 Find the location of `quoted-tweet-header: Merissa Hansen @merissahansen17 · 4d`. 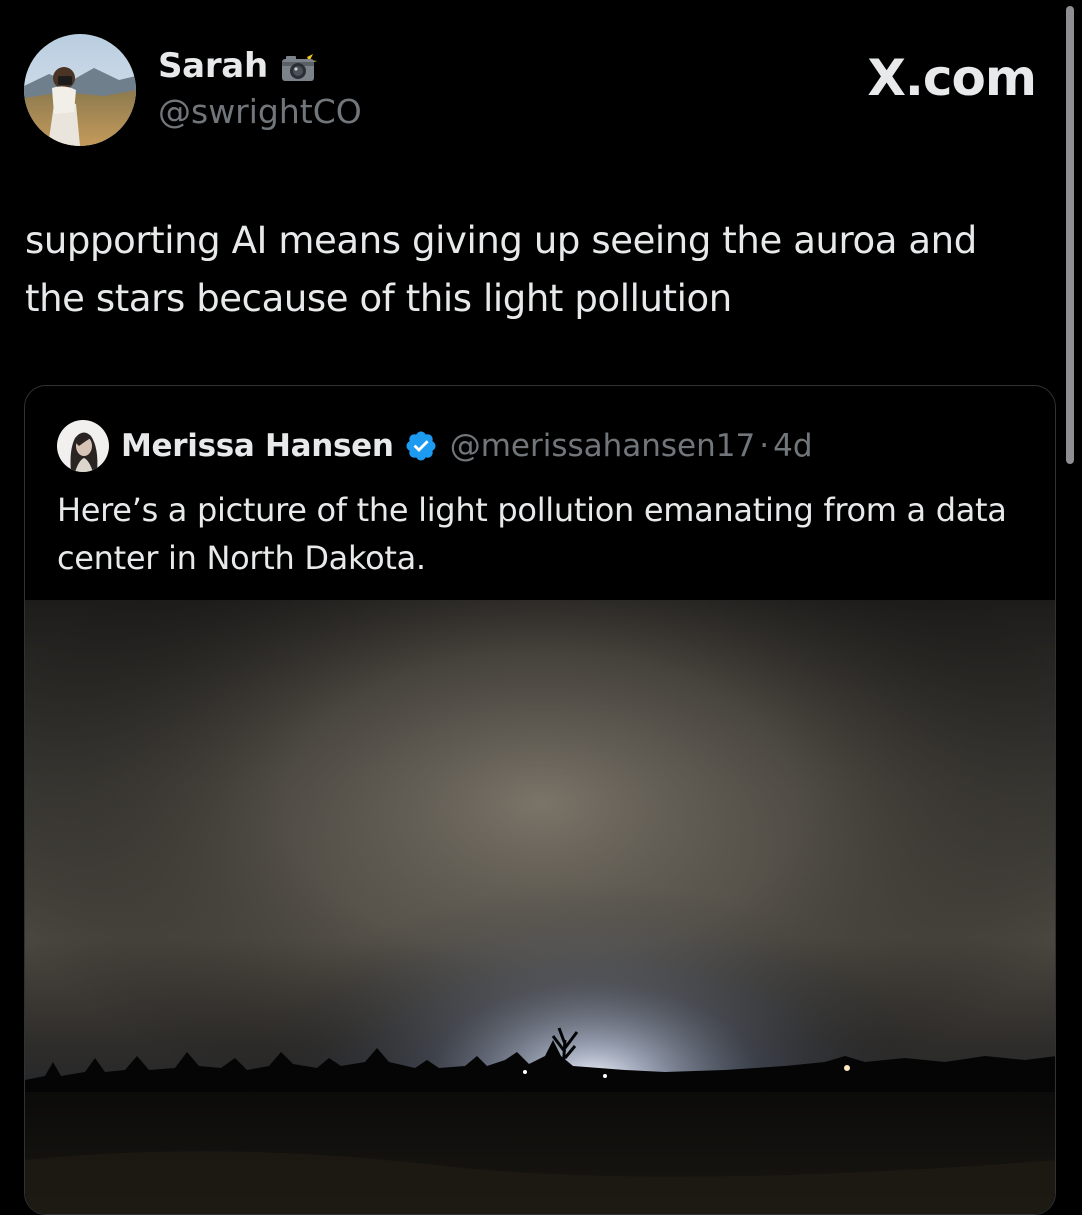

quoted-tweet-header: Merissa Hansen @merissahansen17 · 4d is located at coordinates (435, 446).